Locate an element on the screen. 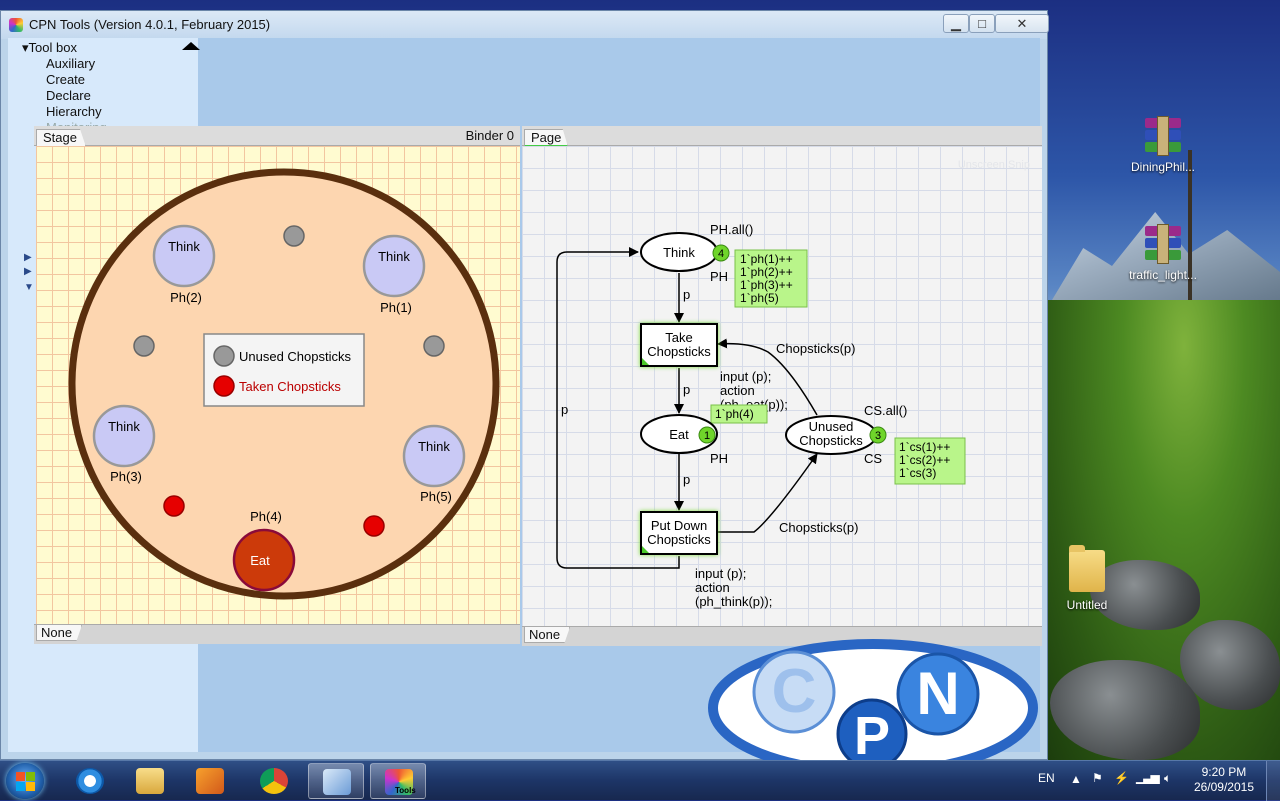  show-desktop-button is located at coordinates (1273, 781).